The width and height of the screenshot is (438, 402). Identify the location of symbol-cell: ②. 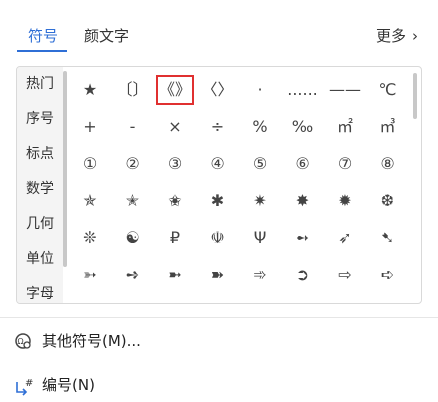
(133, 164).